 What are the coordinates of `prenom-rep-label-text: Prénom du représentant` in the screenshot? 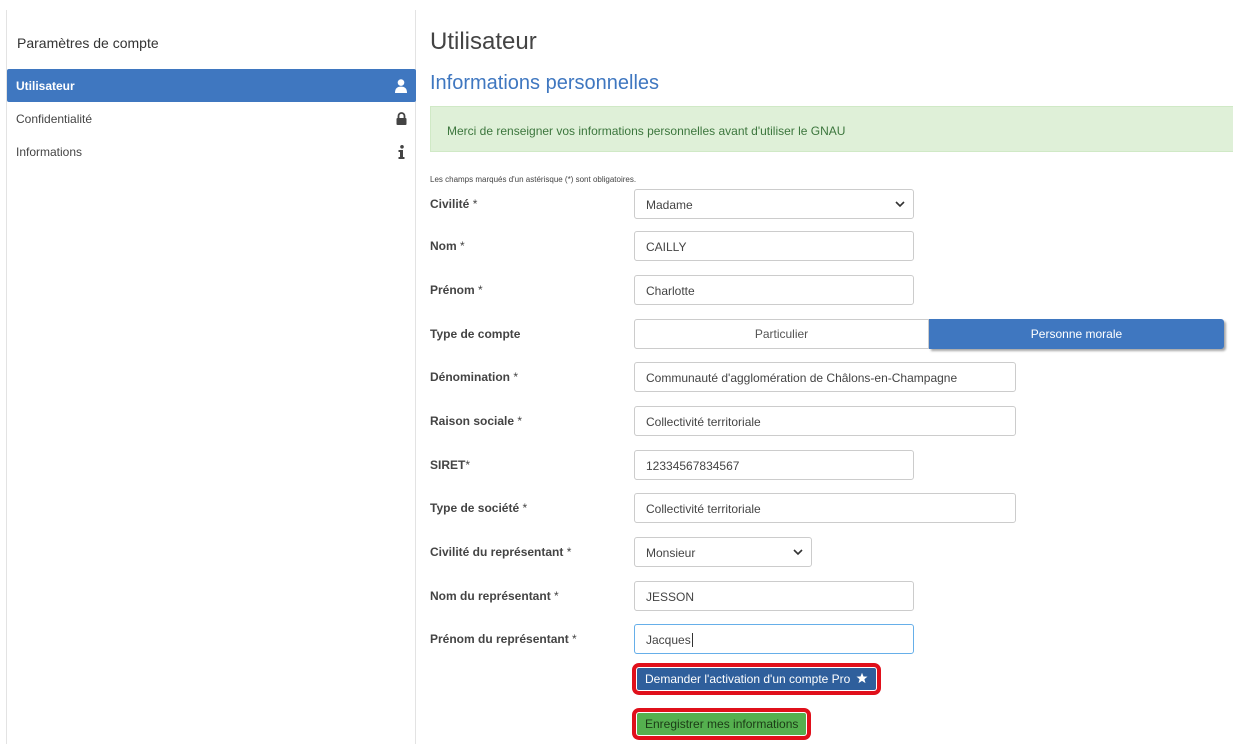 It's located at (499, 639).